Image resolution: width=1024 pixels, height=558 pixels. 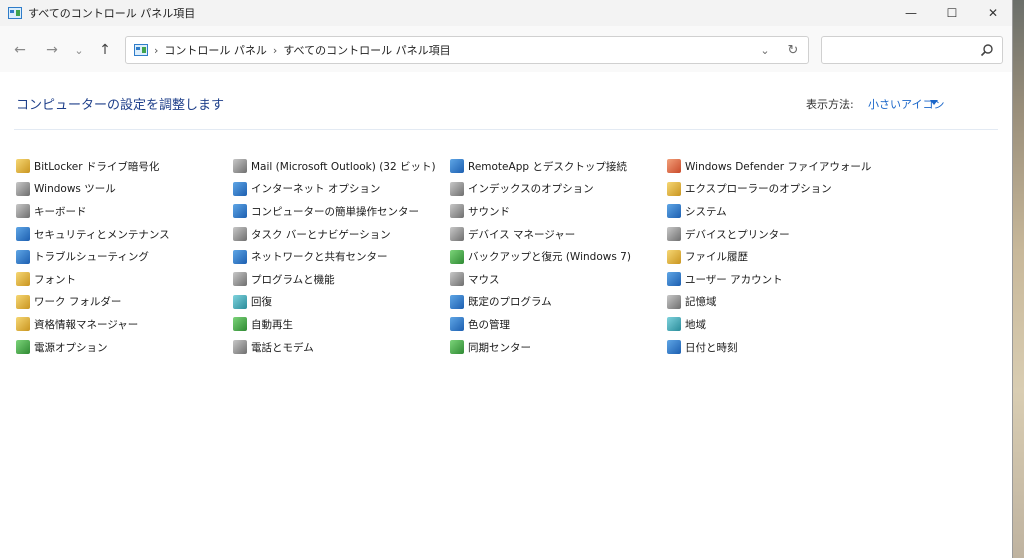 I want to click on up-button: ↑, so click(x=105, y=50).